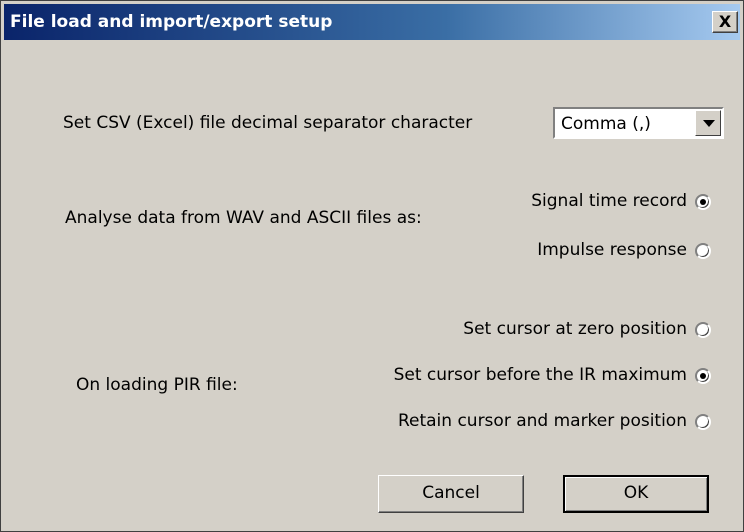 Image resolution: width=744 pixels, height=532 pixels. I want to click on option-impulse-response-label: Impulse response, so click(612, 250).